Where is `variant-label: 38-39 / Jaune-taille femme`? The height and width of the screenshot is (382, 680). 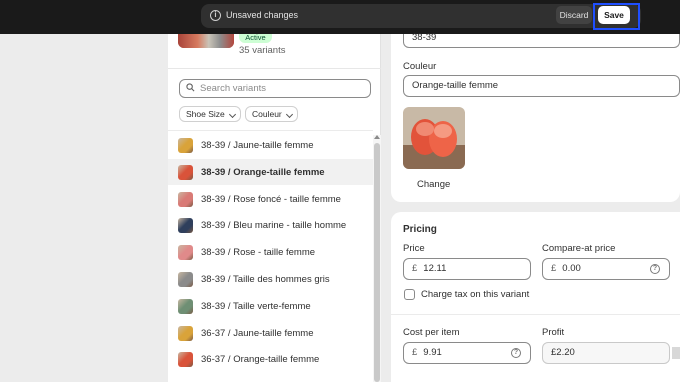
variant-label: 38-39 / Jaune-taille femme is located at coordinates (257, 145).